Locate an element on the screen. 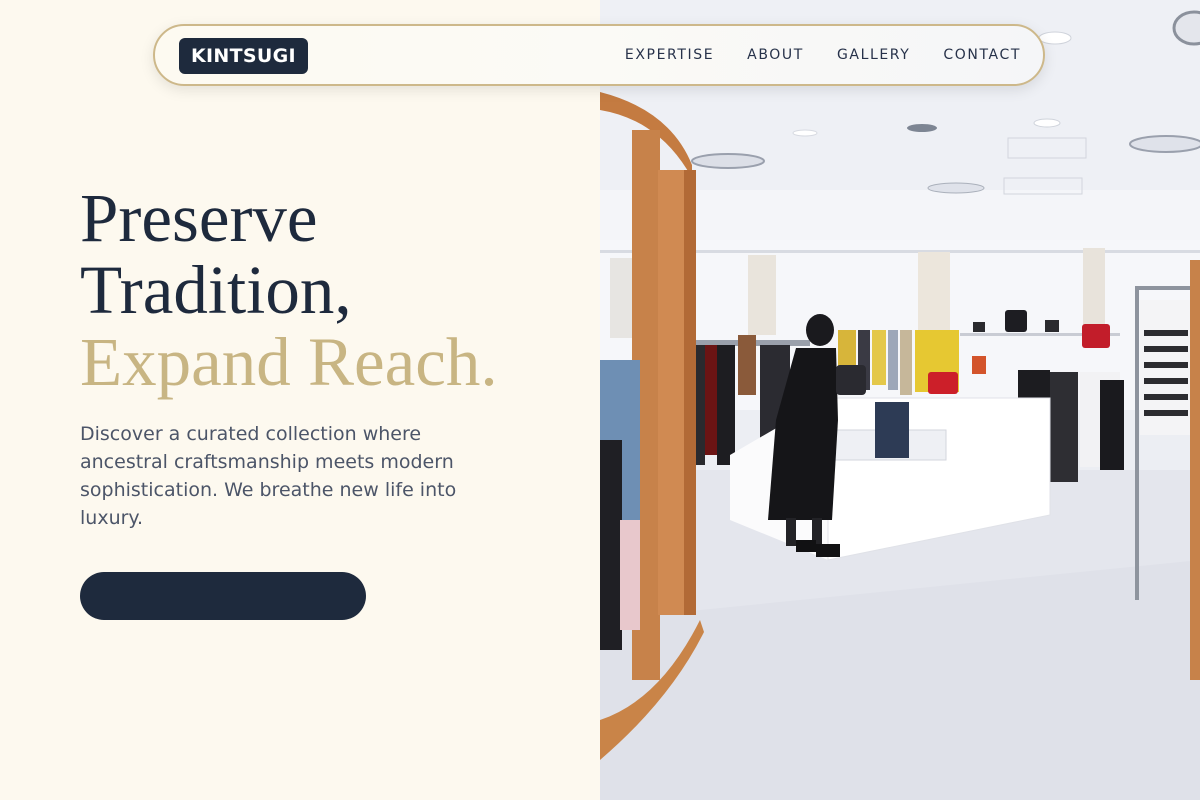 The image size is (1200, 800). nav-link-contact: CONTACT is located at coordinates (982, 55).